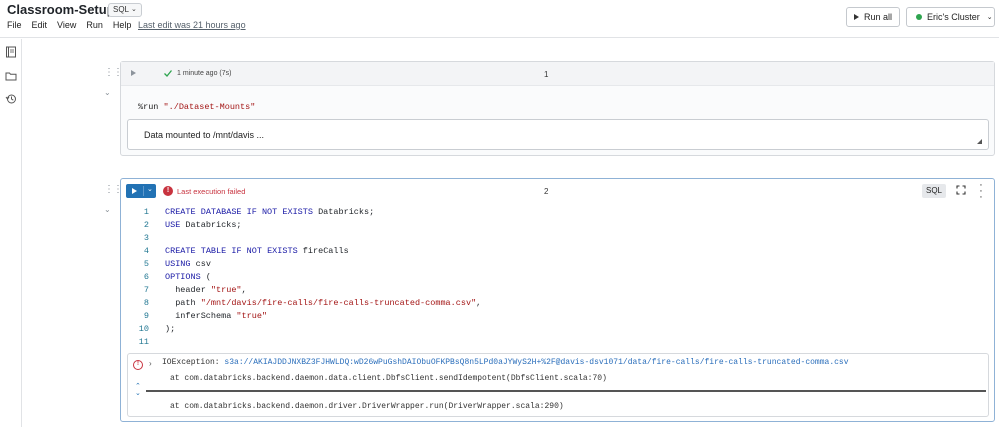 Image resolution: width=999 pixels, height=427 pixels. Describe the element at coordinates (40, 25) in the screenshot. I see `menu-edit: Edit` at that location.